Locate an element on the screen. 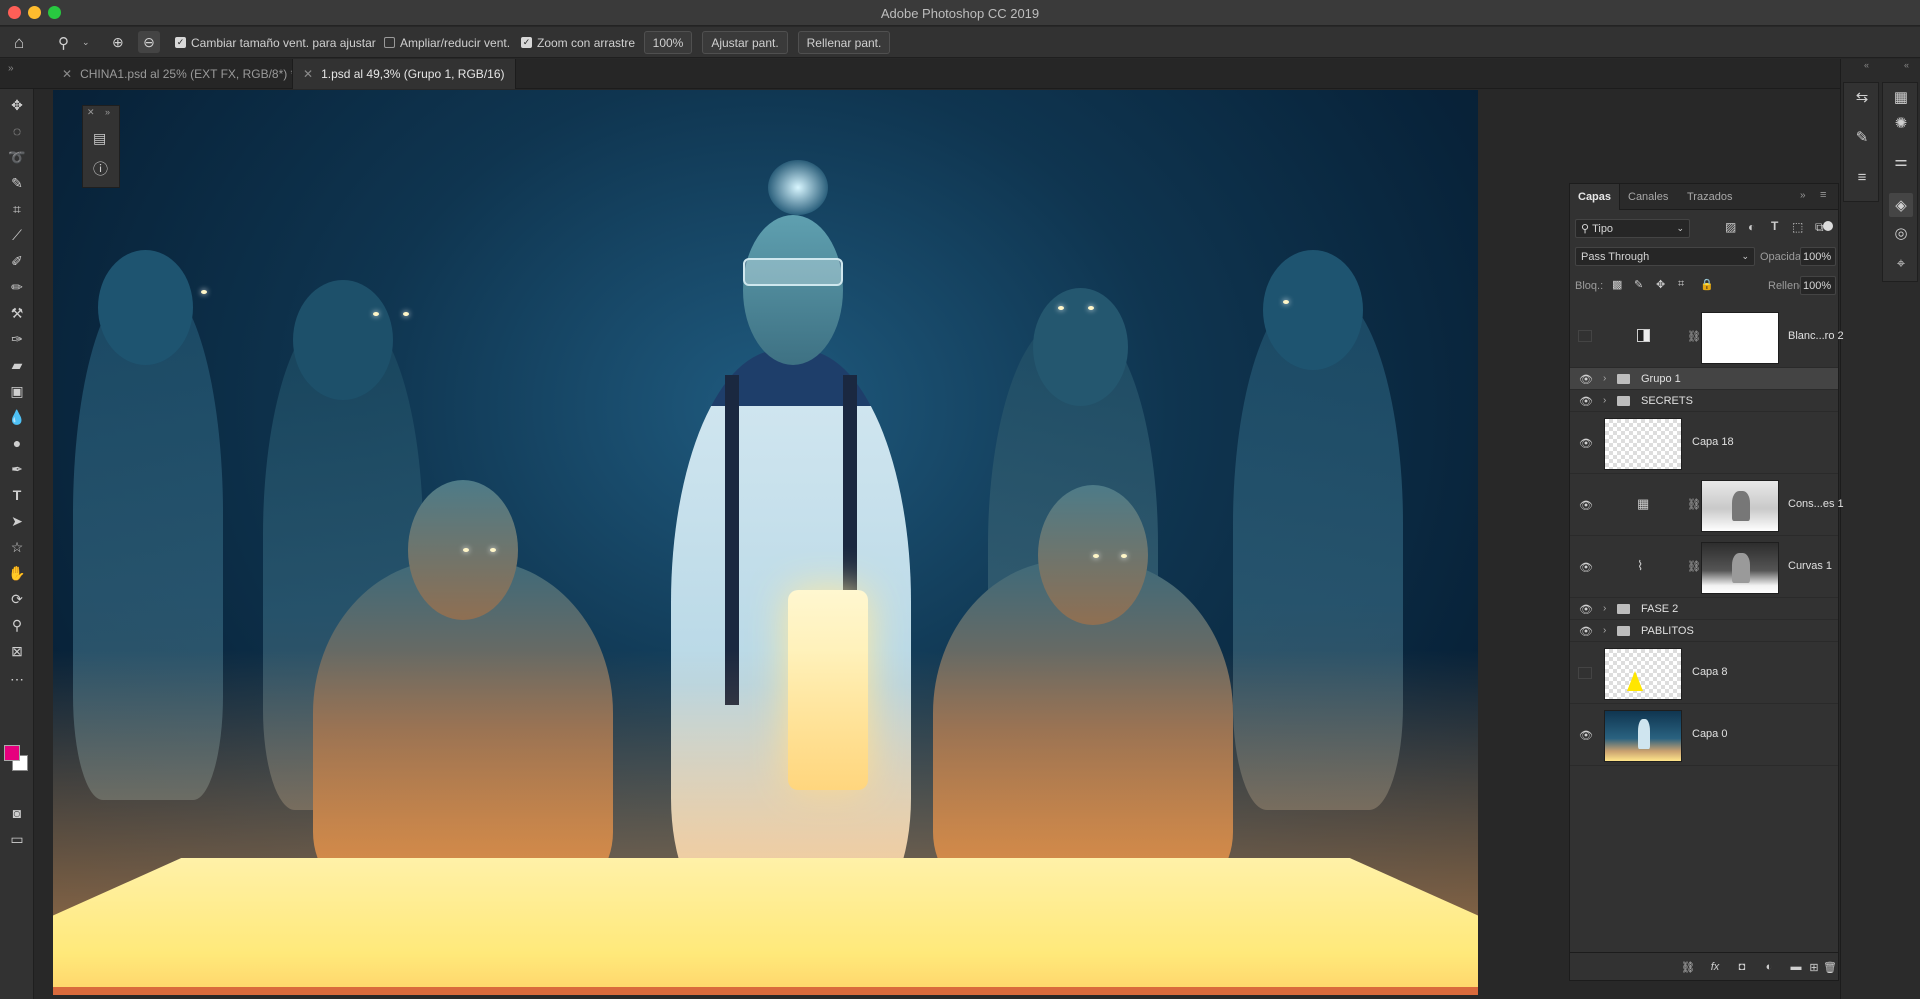 This screenshot has width=1920, height=999. quick-select-tool-icon: ✎ is located at coordinates (17, 183).